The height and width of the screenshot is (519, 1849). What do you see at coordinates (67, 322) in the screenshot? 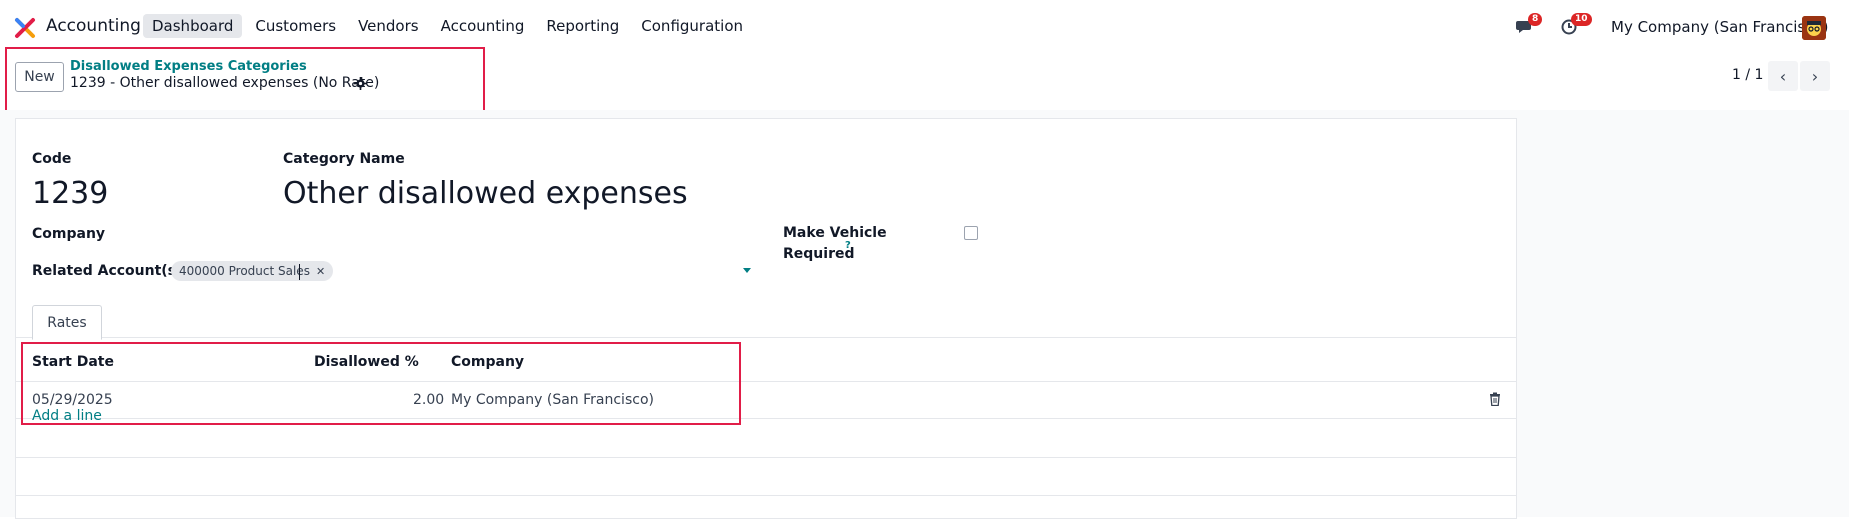
I see `tab-rates: Rates` at bounding box center [67, 322].